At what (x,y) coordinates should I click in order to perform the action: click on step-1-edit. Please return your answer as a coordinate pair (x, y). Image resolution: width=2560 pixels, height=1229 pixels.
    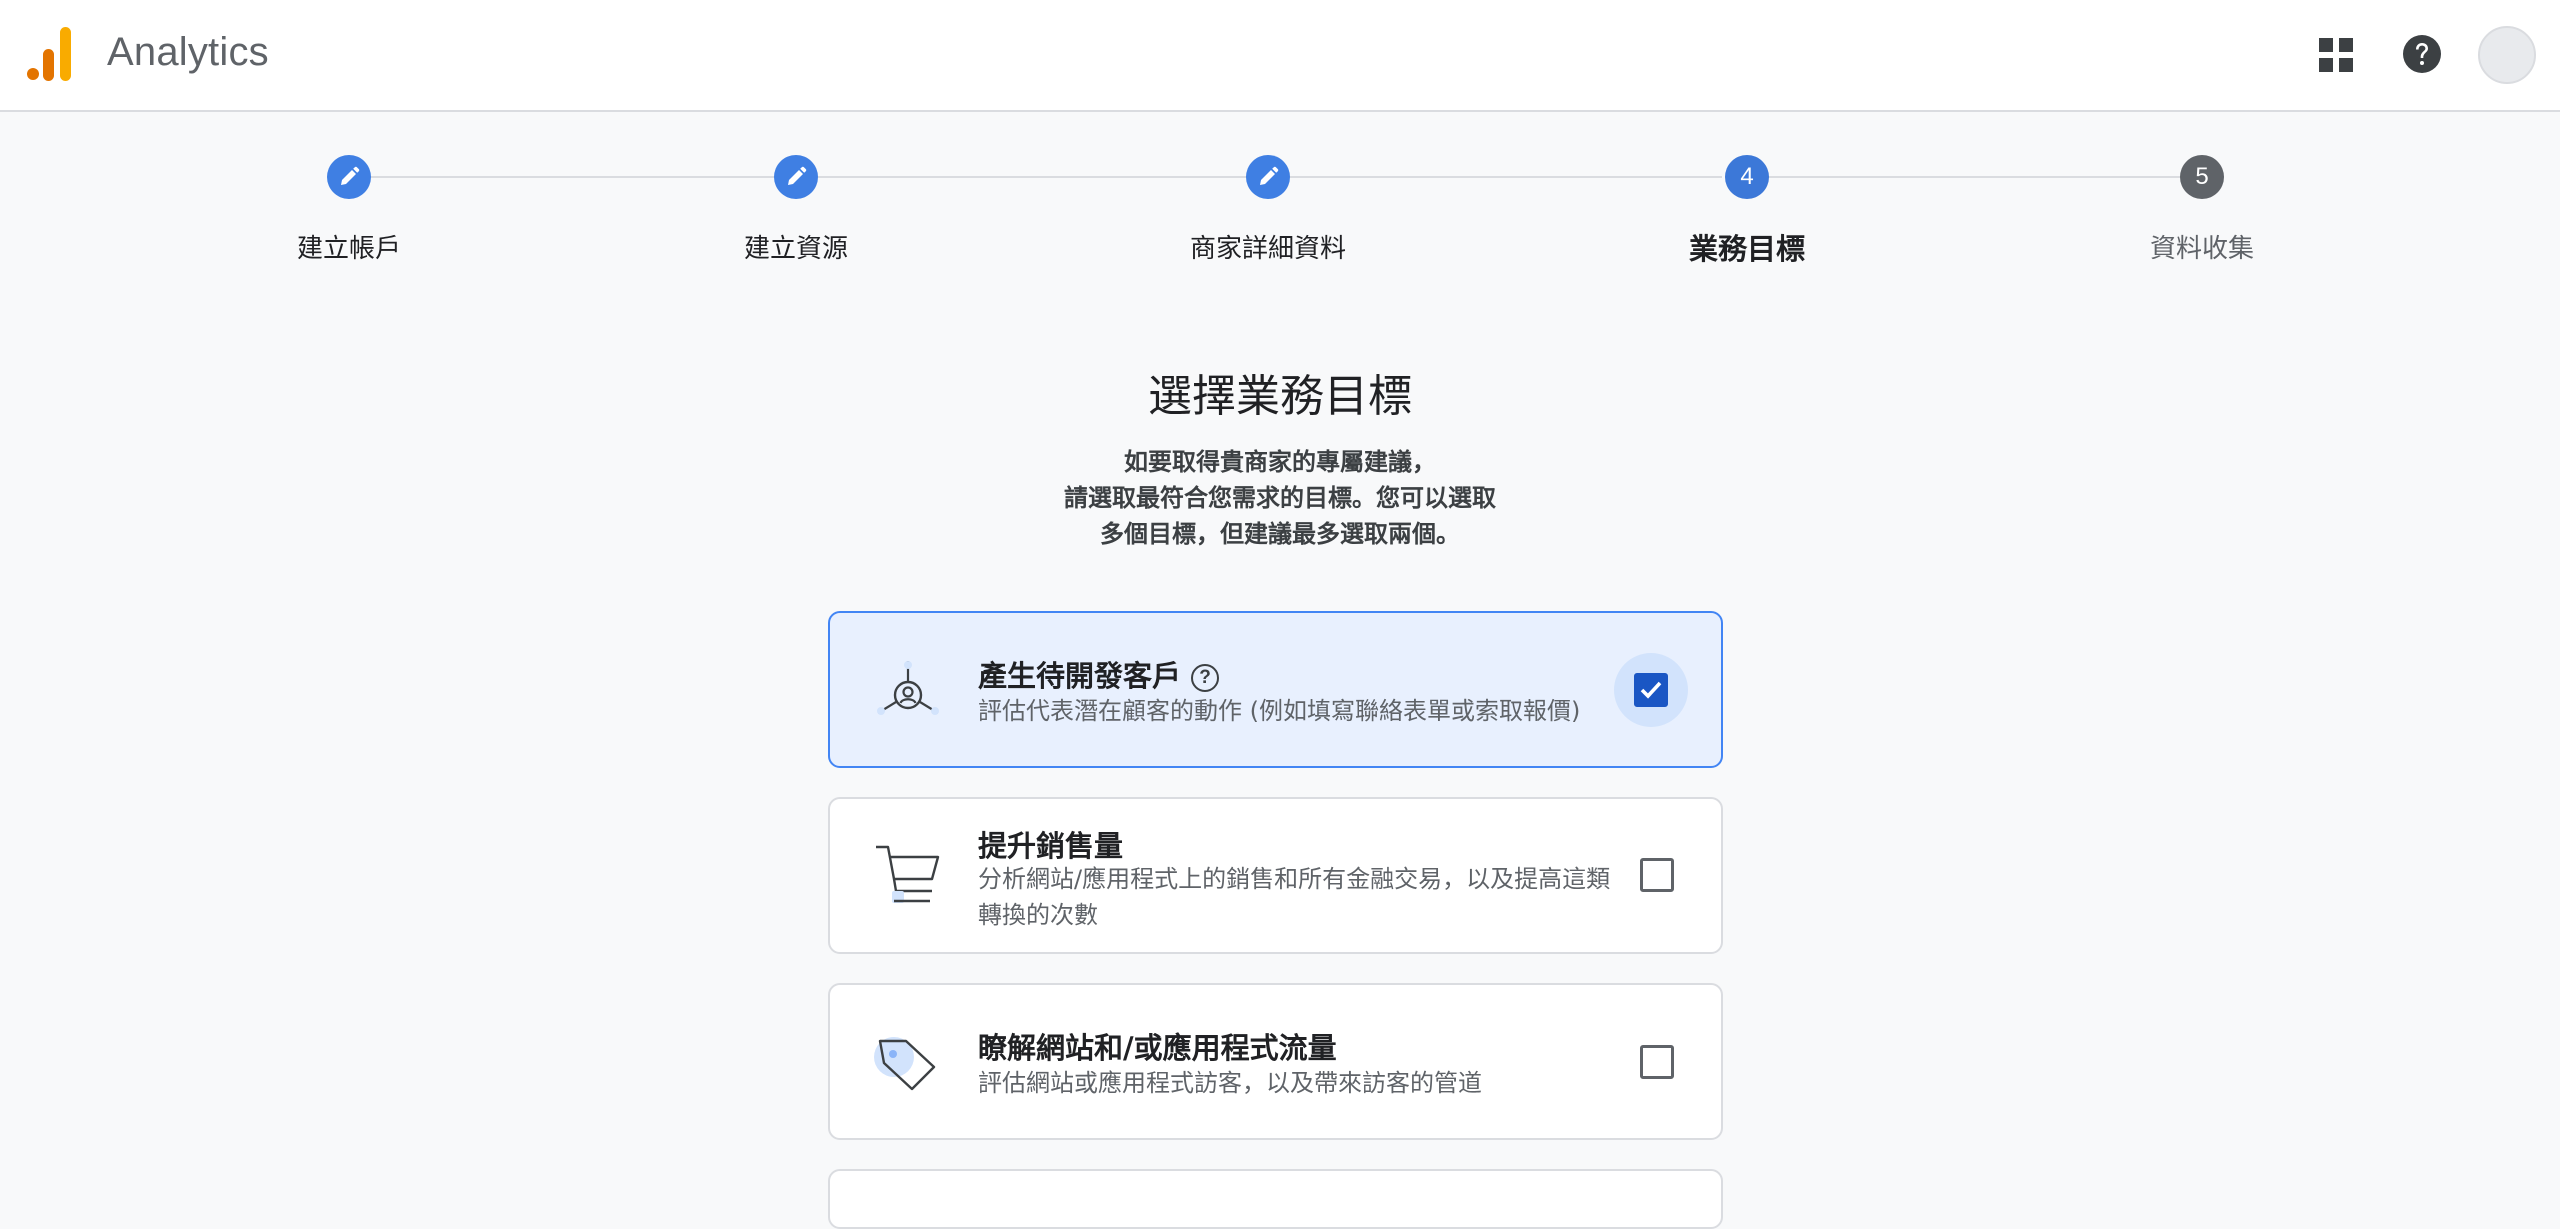
    Looking at the image, I should click on (349, 177).